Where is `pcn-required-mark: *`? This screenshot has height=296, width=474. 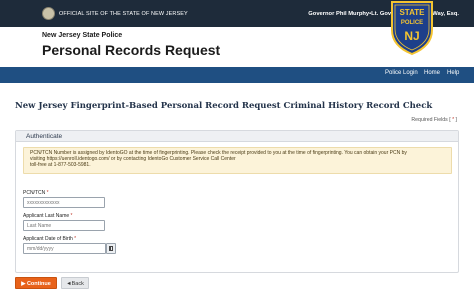 pcn-required-mark: * is located at coordinates (47, 193).